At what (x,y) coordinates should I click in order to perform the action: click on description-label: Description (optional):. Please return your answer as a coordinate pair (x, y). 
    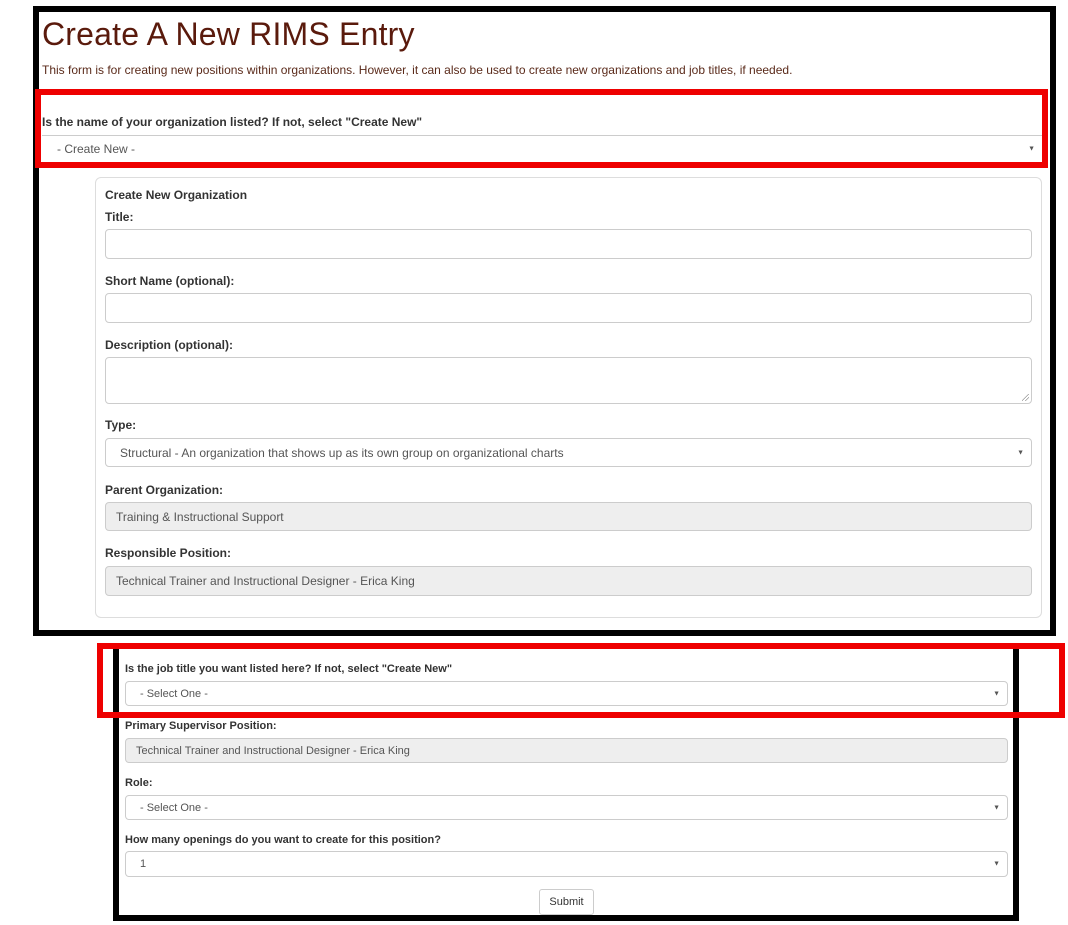
    Looking at the image, I should click on (169, 345).